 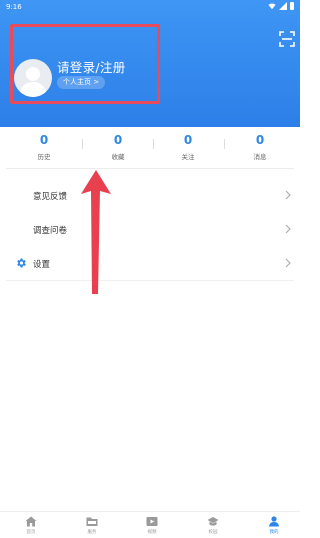 What do you see at coordinates (292, 6) in the screenshot?
I see `battery-icon` at bounding box center [292, 6].